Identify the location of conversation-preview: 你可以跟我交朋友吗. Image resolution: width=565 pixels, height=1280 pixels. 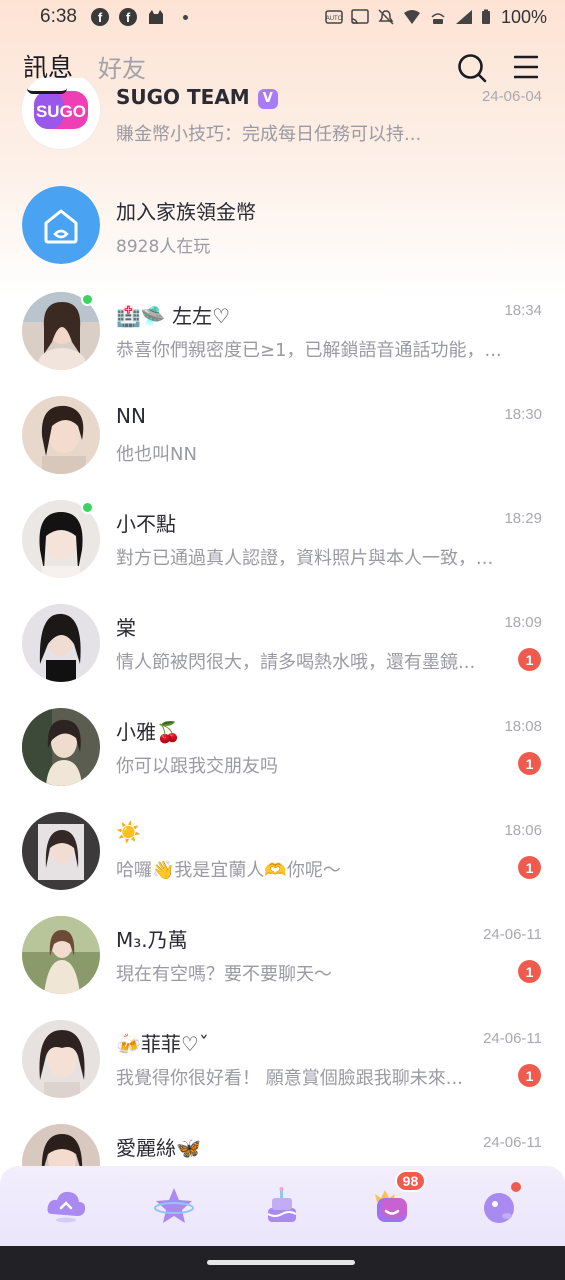
(197, 766).